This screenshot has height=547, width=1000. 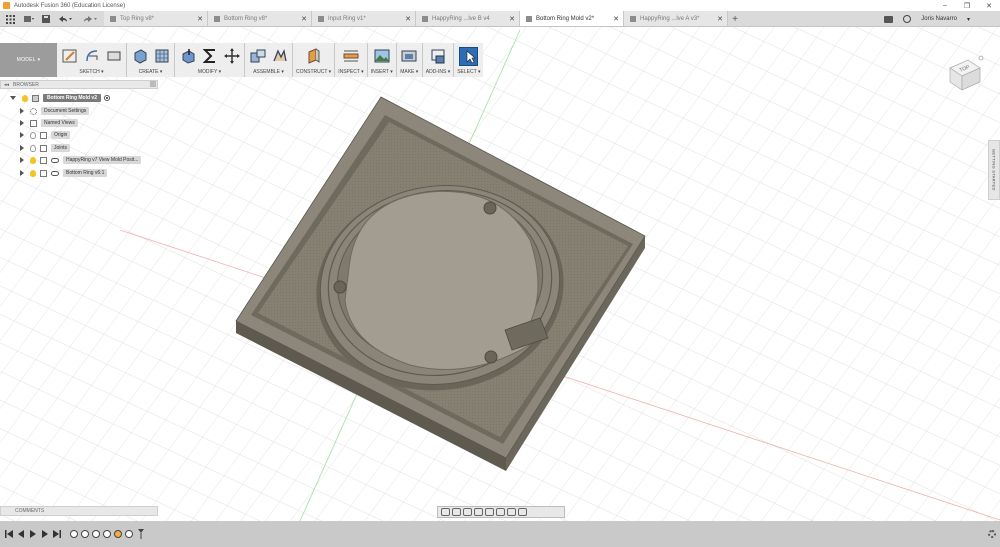 What do you see at coordinates (989, 5) in the screenshot?
I see `close-window-button: ✕` at bounding box center [989, 5].